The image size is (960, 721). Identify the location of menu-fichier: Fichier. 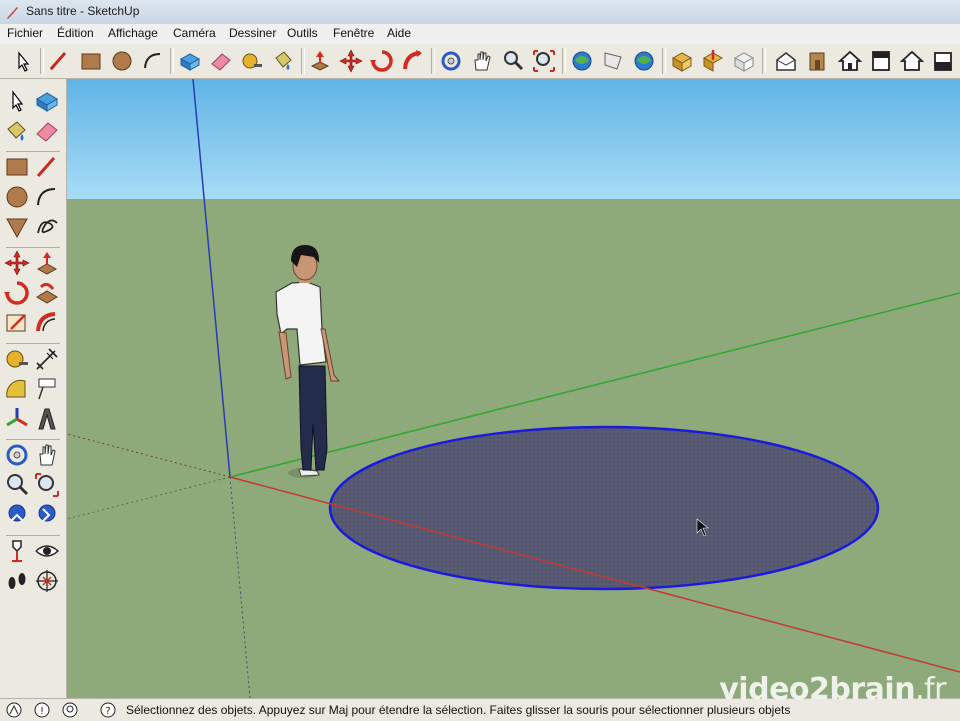
(25, 33).